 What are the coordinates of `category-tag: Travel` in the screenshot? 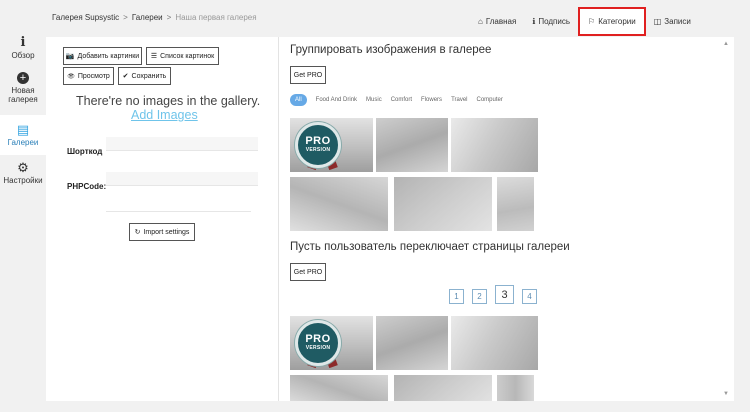 It's located at (459, 100).